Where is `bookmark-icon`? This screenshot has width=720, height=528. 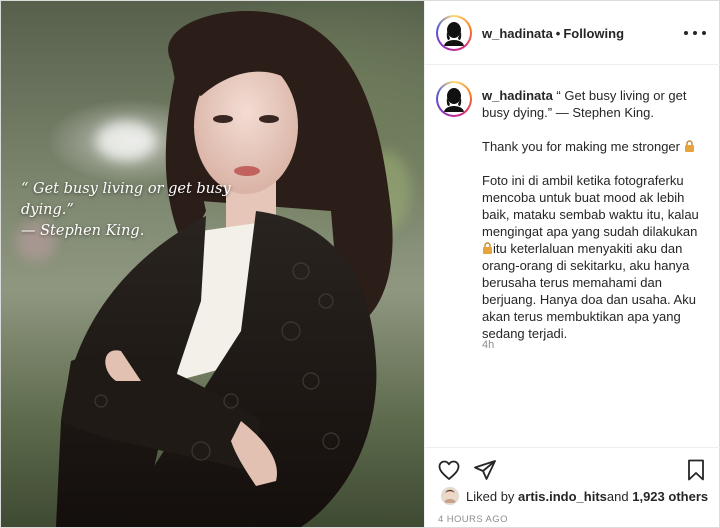 bookmark-icon is located at coordinates (696, 470).